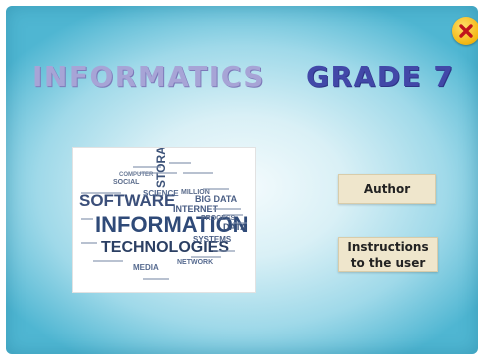 This screenshot has height=361, width=483. I want to click on cloud-word-process: PROCESS, so click(218, 218).